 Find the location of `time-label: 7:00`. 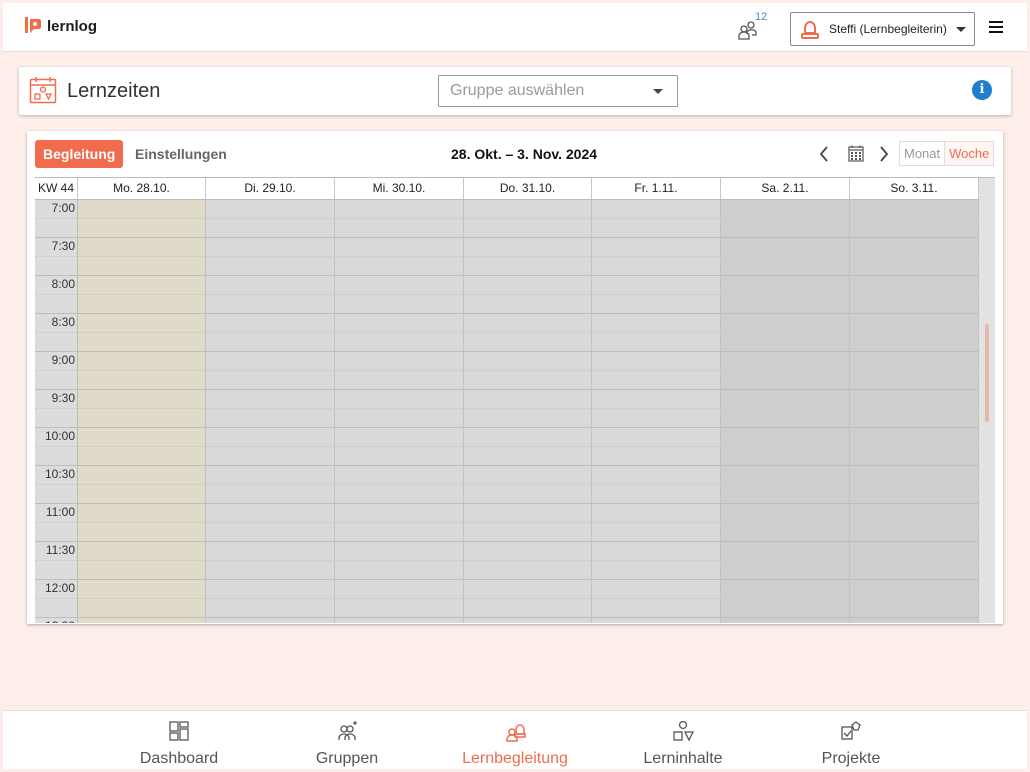

time-label: 7:00 is located at coordinates (63, 208).